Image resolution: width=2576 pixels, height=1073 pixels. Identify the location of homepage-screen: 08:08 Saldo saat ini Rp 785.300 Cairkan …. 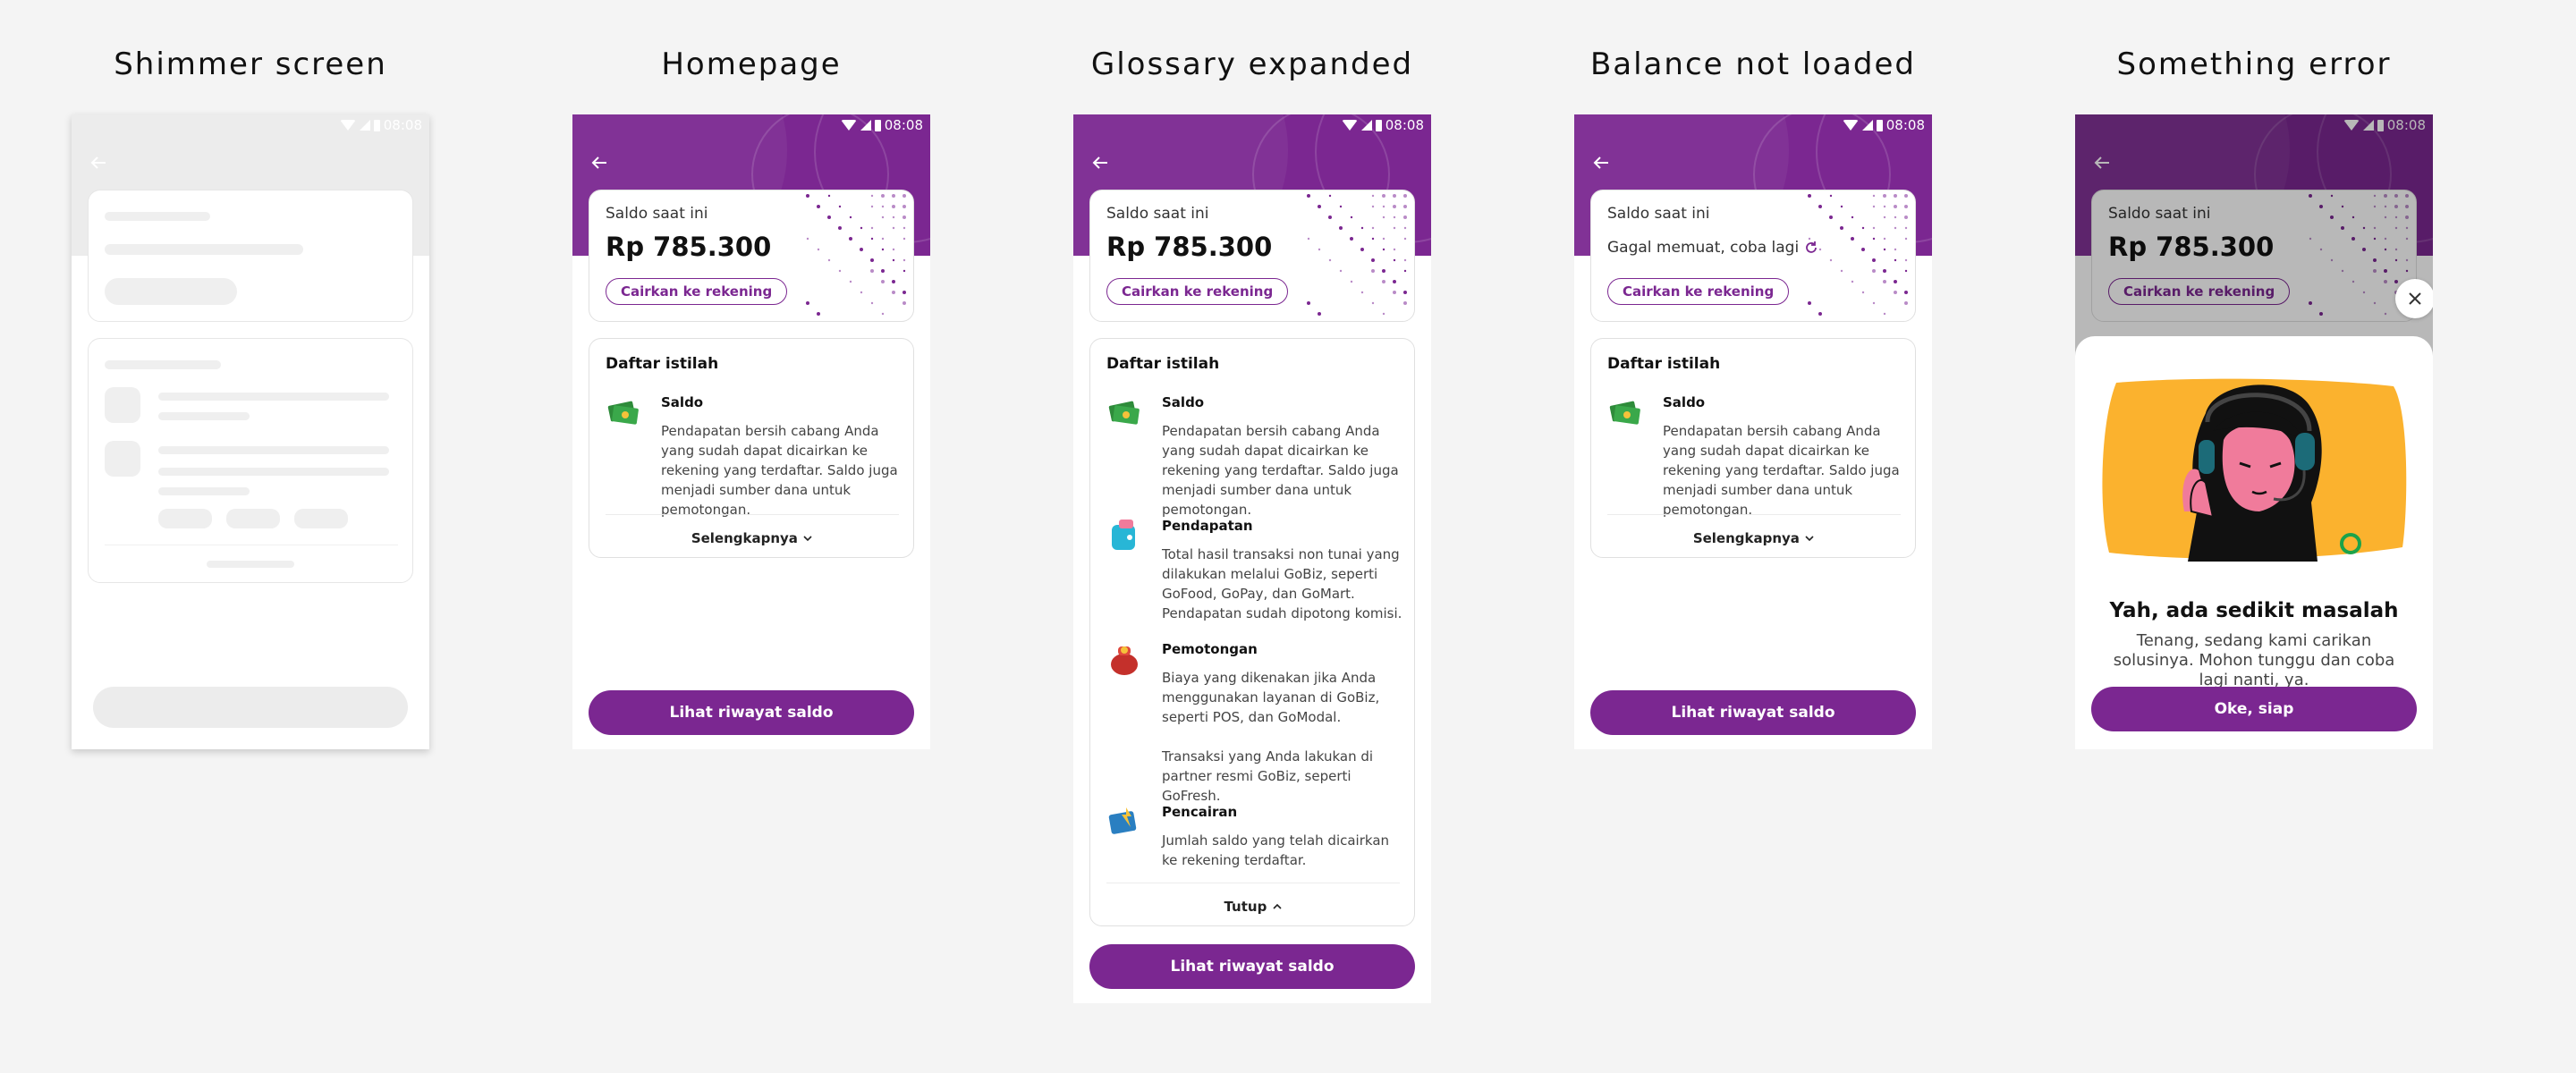
(751, 431).